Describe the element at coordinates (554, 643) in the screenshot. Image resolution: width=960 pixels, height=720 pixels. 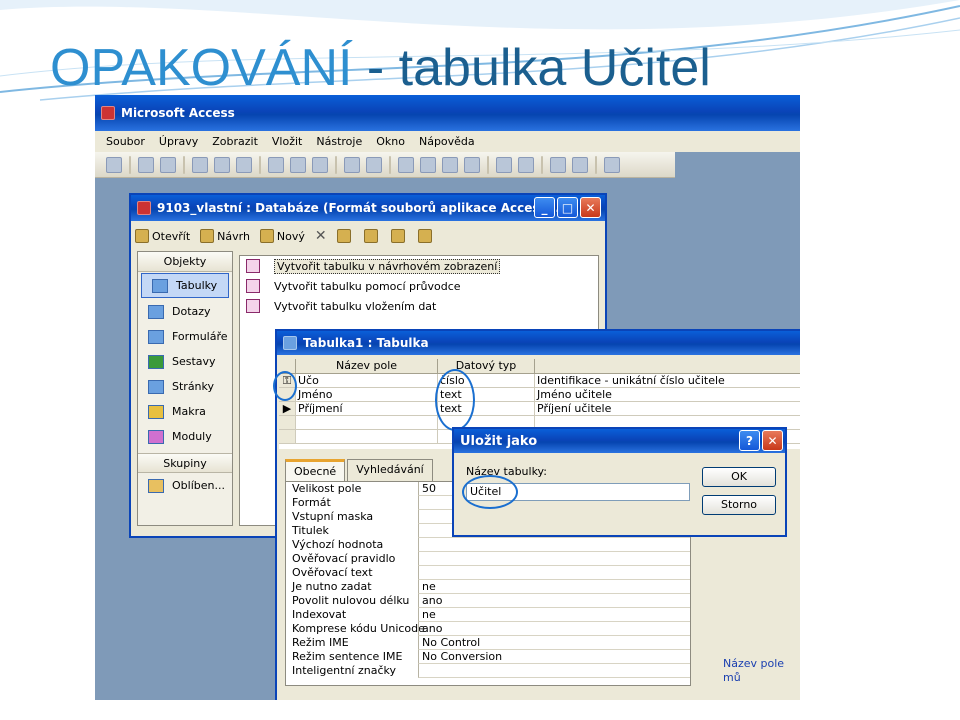
I see `property-value: No Control` at that location.